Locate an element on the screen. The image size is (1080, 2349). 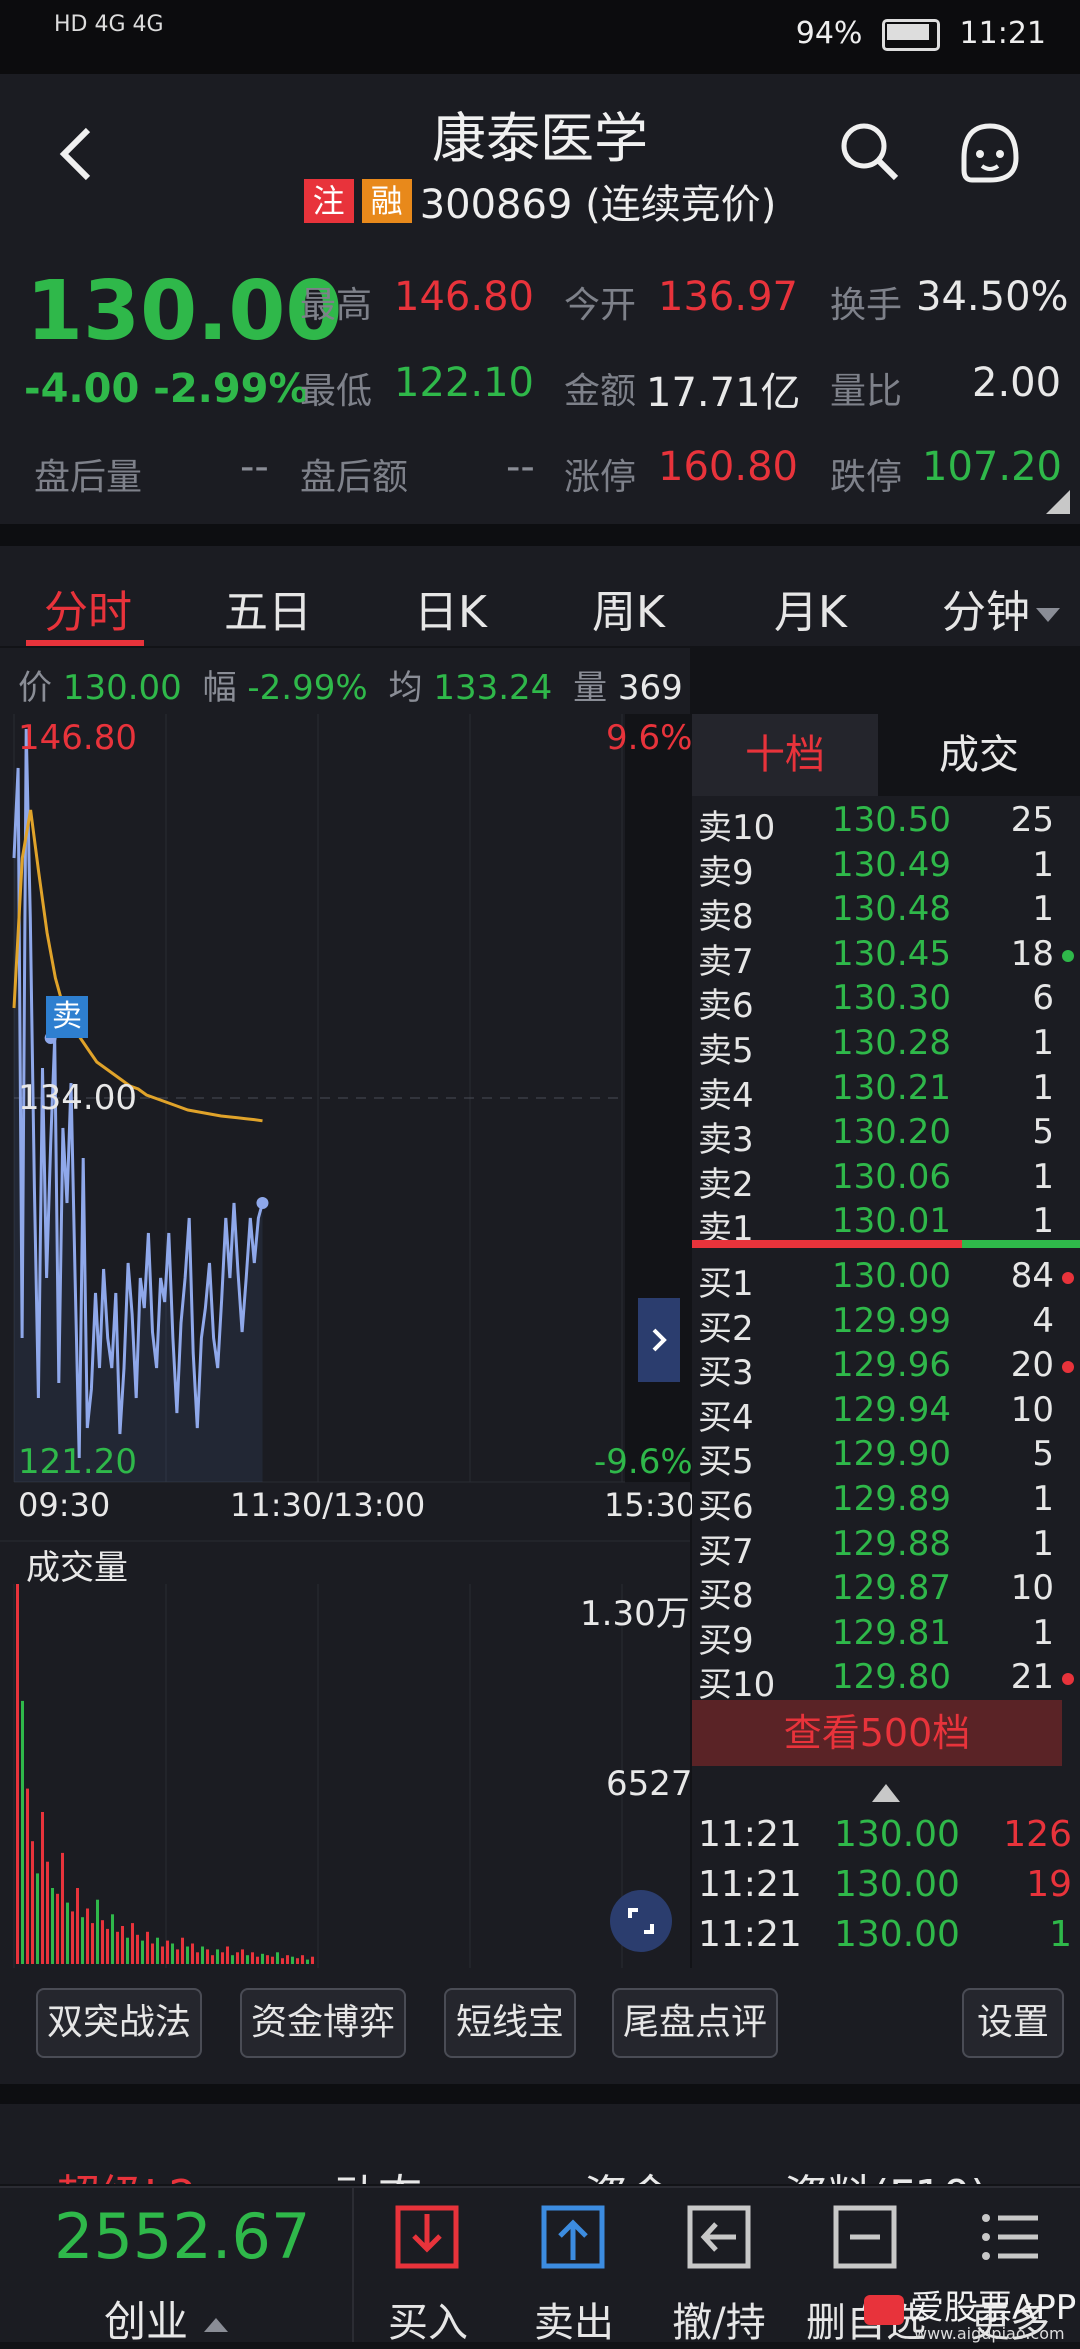
tab-intraday: 分时 is located at coordinates (88, 608).